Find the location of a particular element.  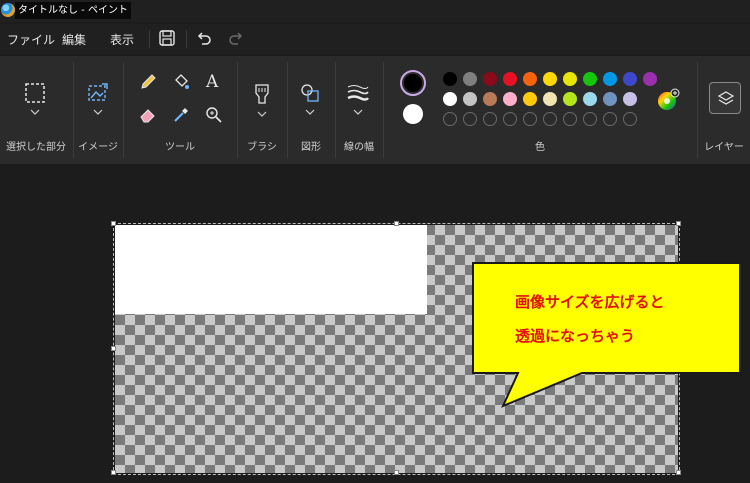

layers-button is located at coordinates (725, 98).